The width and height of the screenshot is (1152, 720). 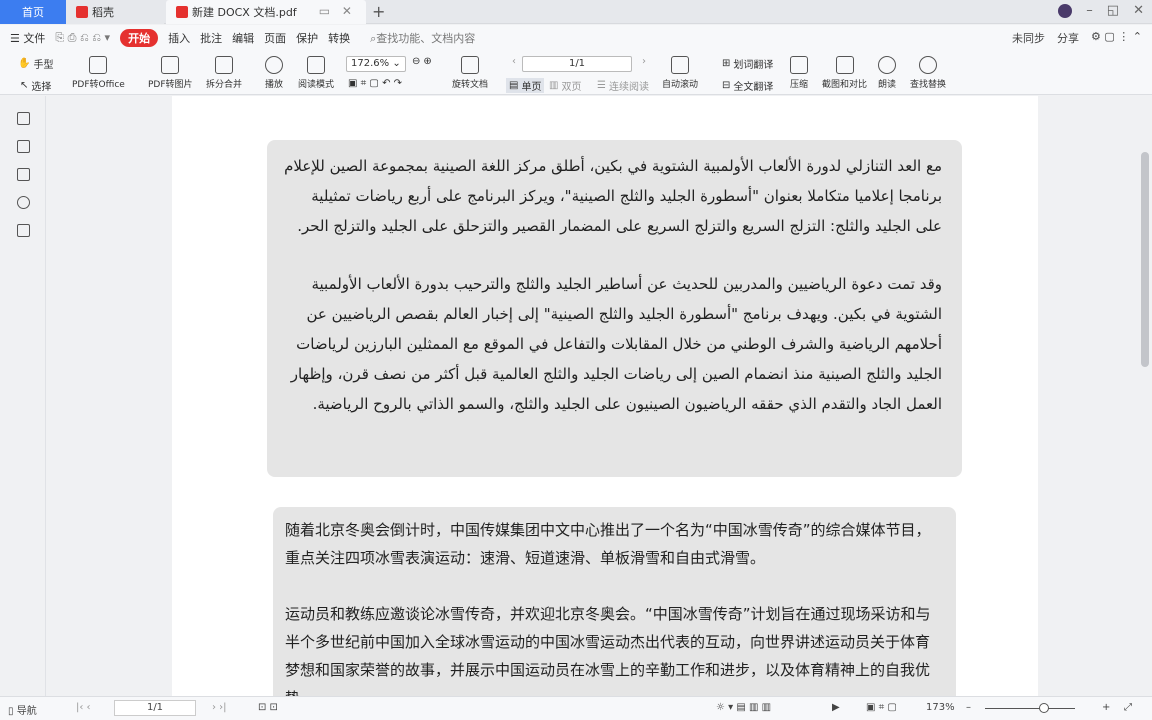 I want to click on play-label: 播放, so click(x=274, y=85).